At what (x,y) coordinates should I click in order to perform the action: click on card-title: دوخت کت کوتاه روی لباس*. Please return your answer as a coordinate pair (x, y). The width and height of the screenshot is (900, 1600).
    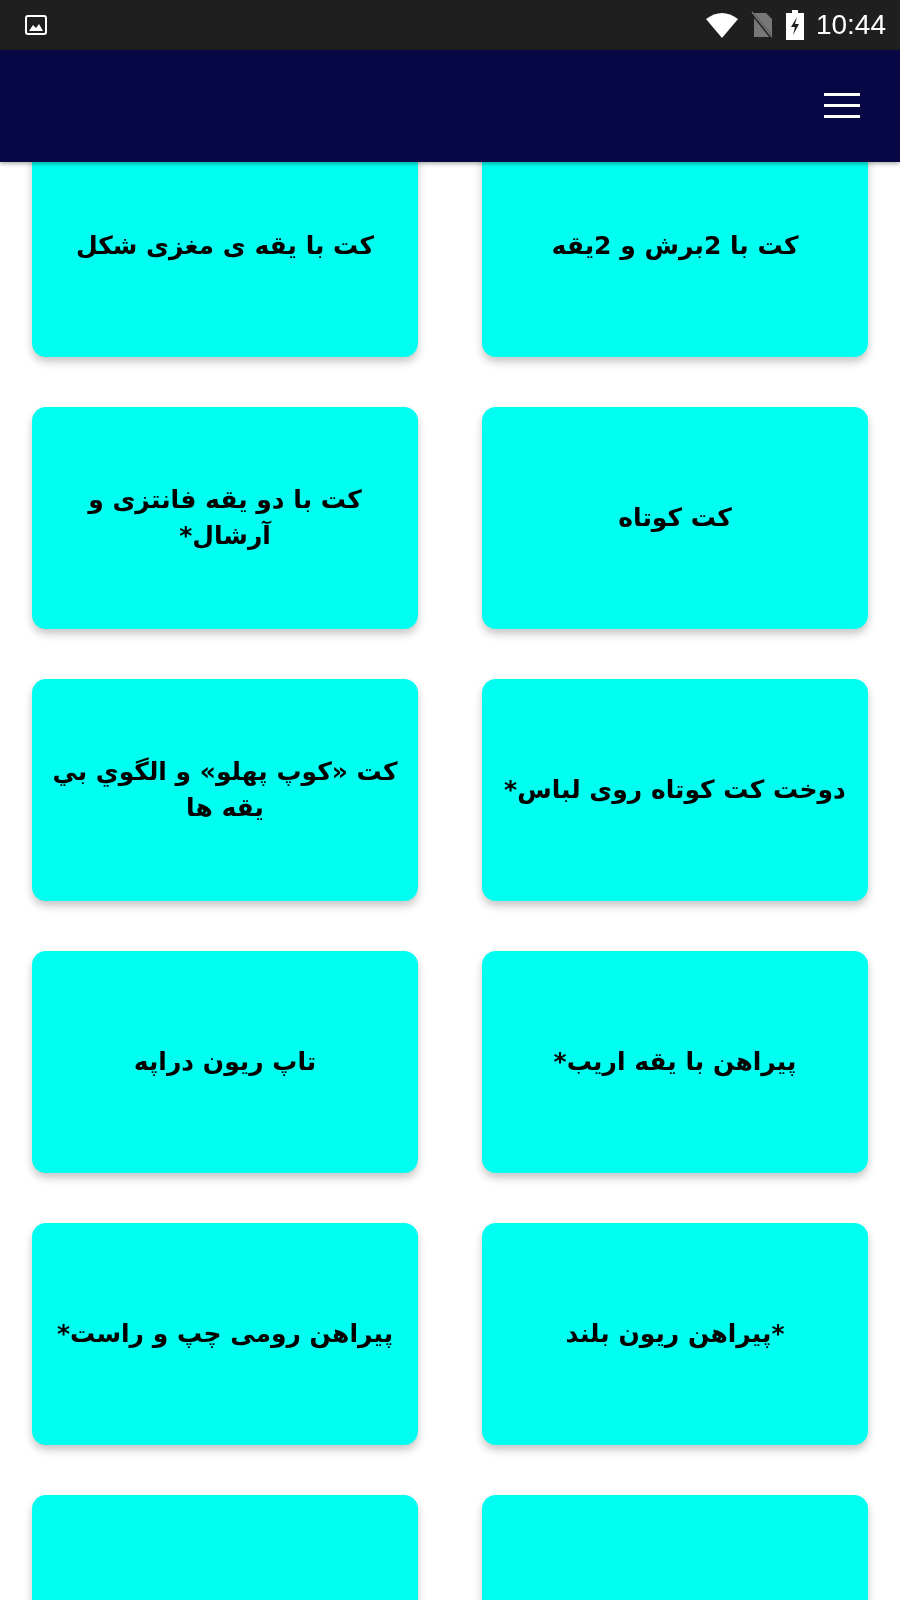
    Looking at the image, I should click on (675, 790).